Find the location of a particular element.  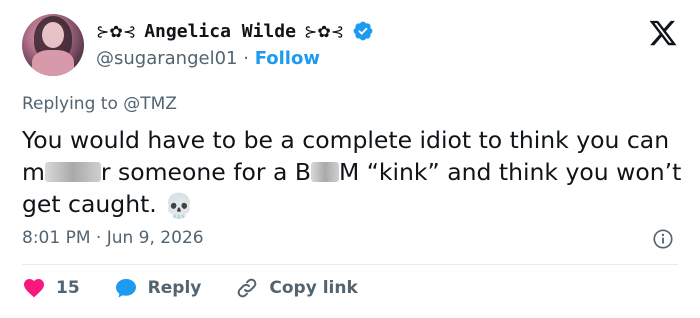

author-handle: @sugarangel01 is located at coordinates (167, 58).